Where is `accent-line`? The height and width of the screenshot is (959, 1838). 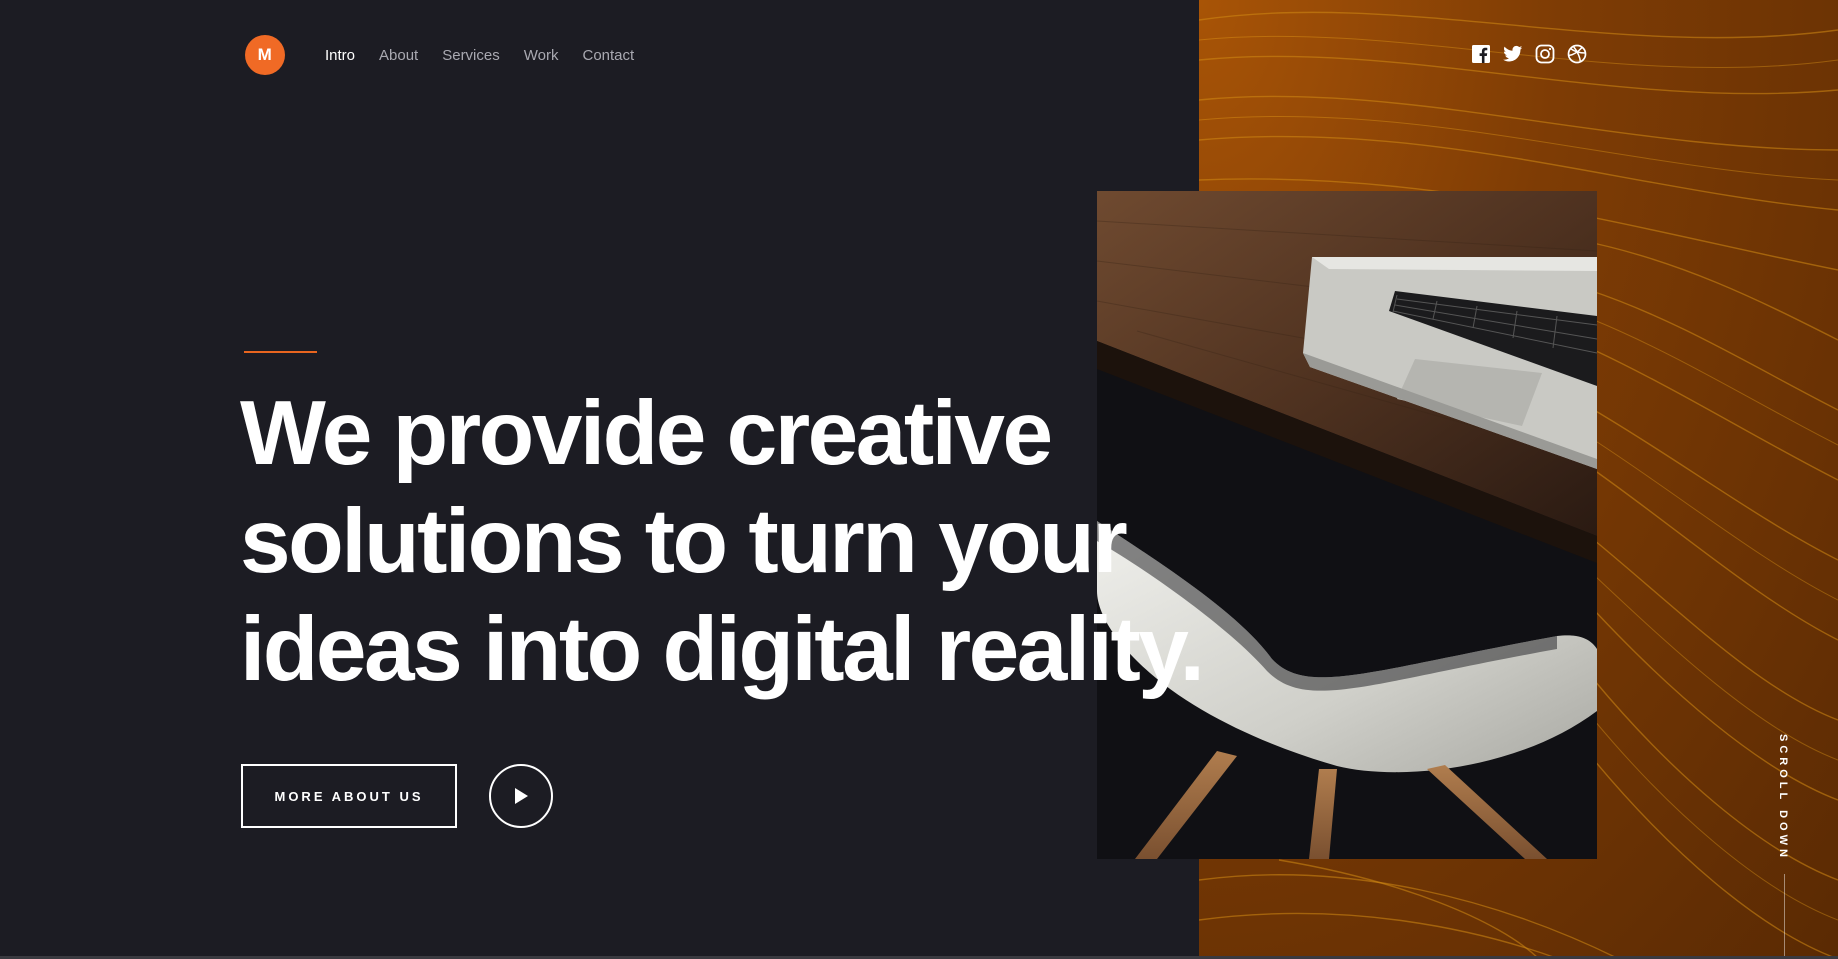
accent-line is located at coordinates (280, 352).